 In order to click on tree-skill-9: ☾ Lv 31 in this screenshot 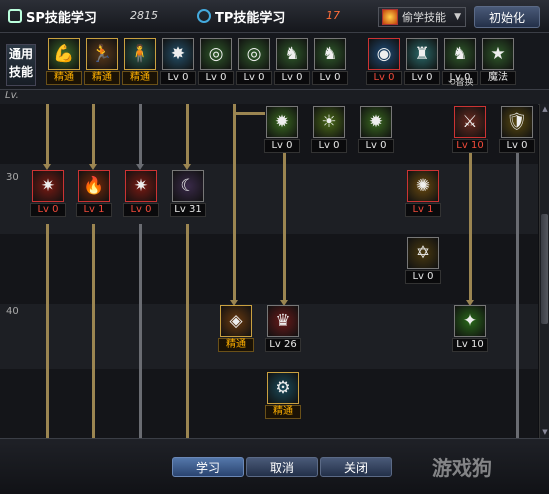, I will do `click(188, 196)`.